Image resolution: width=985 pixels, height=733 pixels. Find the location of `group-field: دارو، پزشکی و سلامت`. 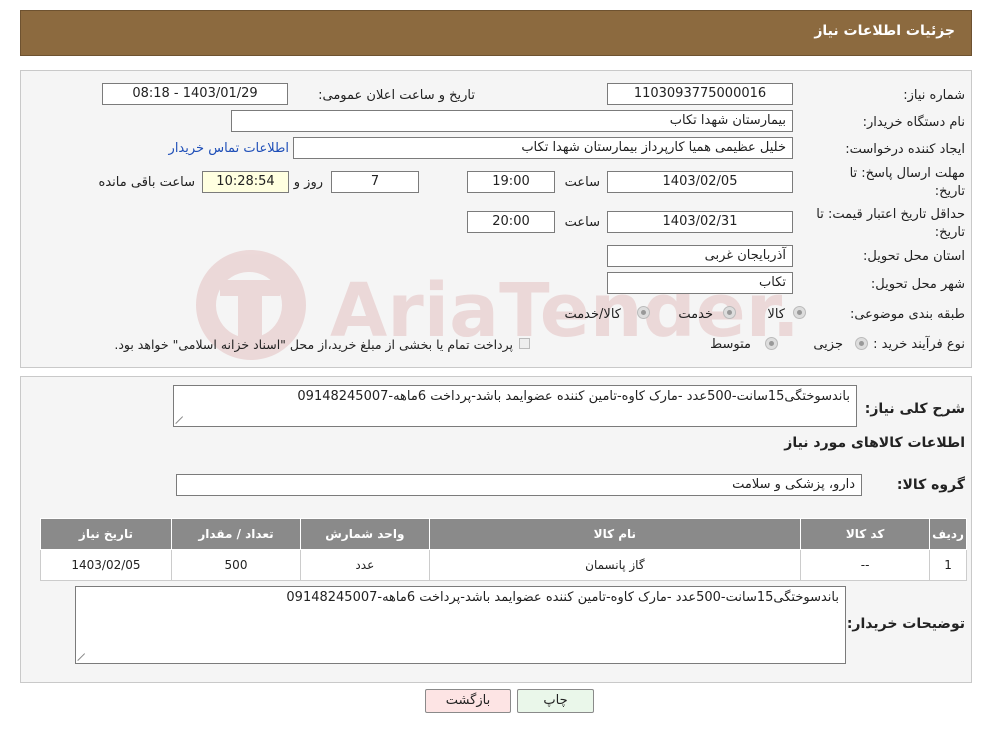

group-field: دارو، پزشکی و سلامت is located at coordinates (519, 485).